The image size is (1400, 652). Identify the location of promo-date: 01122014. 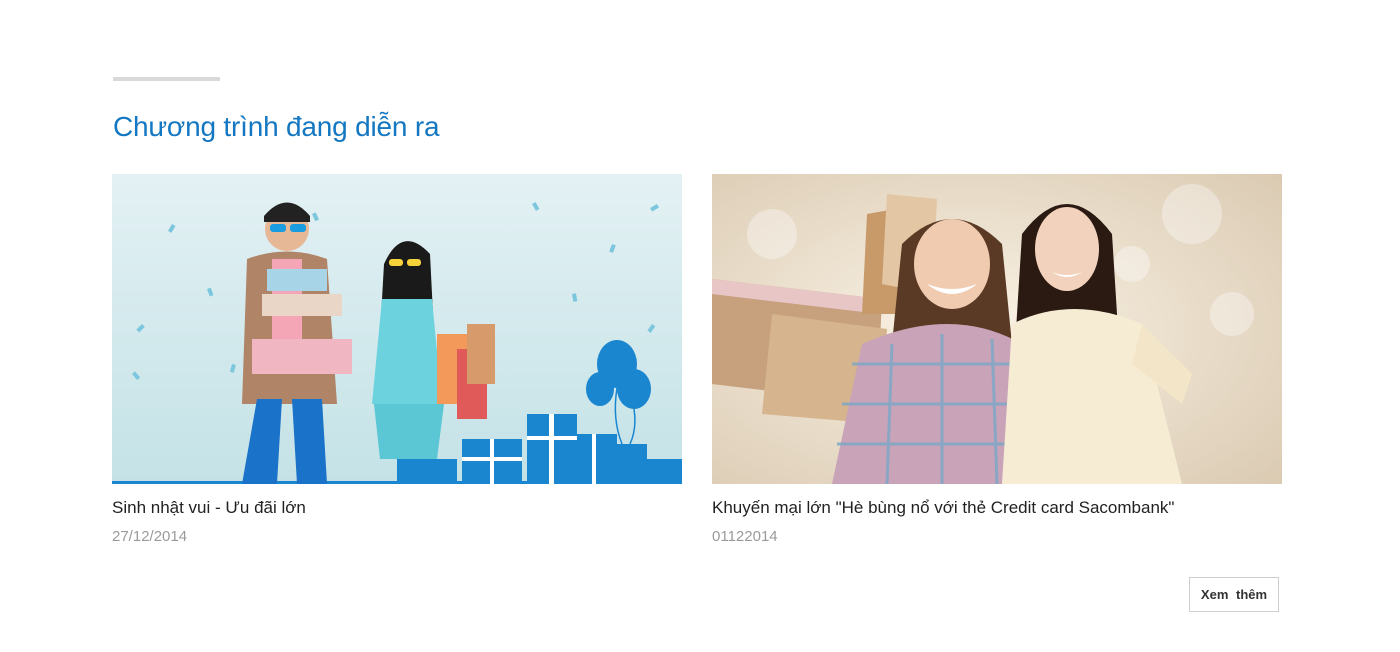
(745, 536).